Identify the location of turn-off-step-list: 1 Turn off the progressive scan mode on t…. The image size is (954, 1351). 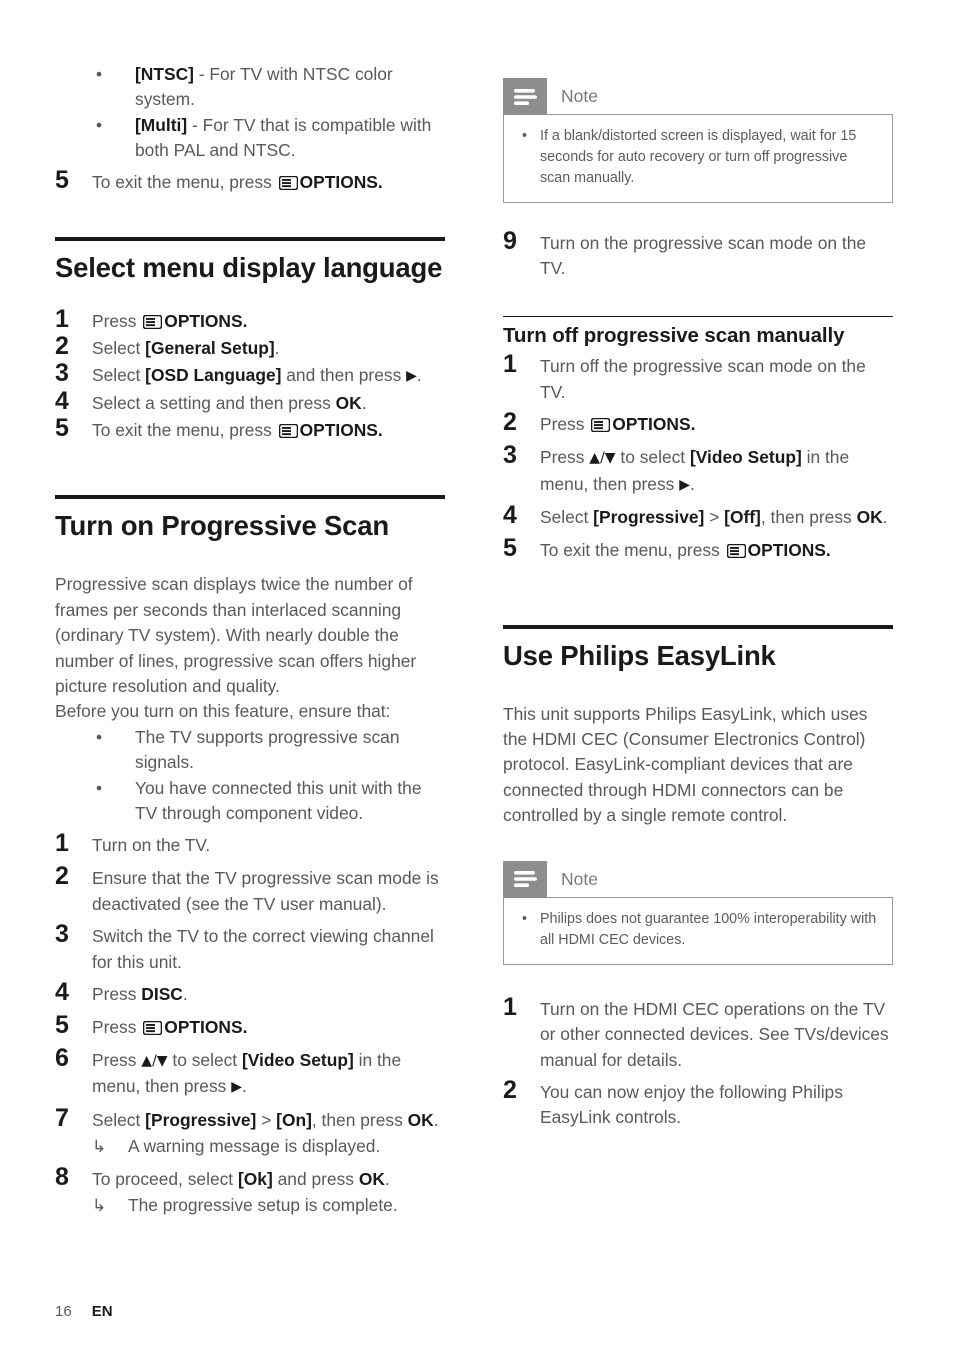
(698, 457).